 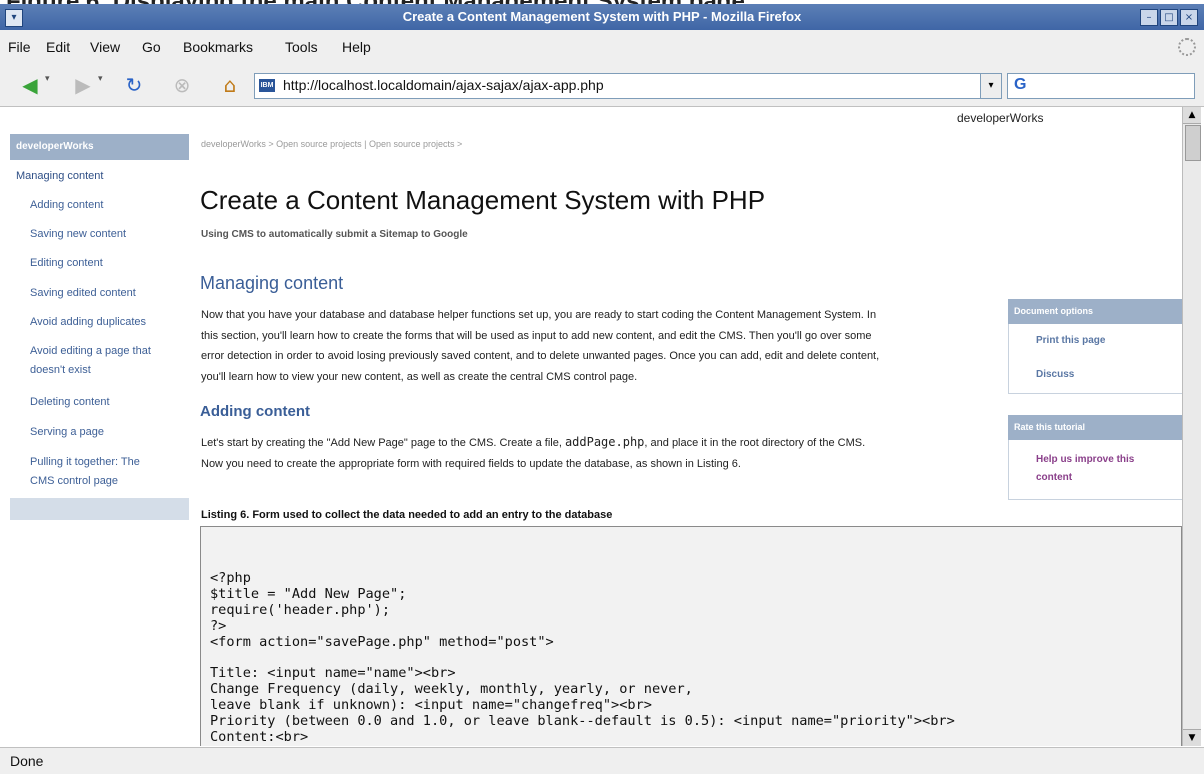 What do you see at coordinates (272, 283) in the screenshot?
I see `section-heading: Managing content` at bounding box center [272, 283].